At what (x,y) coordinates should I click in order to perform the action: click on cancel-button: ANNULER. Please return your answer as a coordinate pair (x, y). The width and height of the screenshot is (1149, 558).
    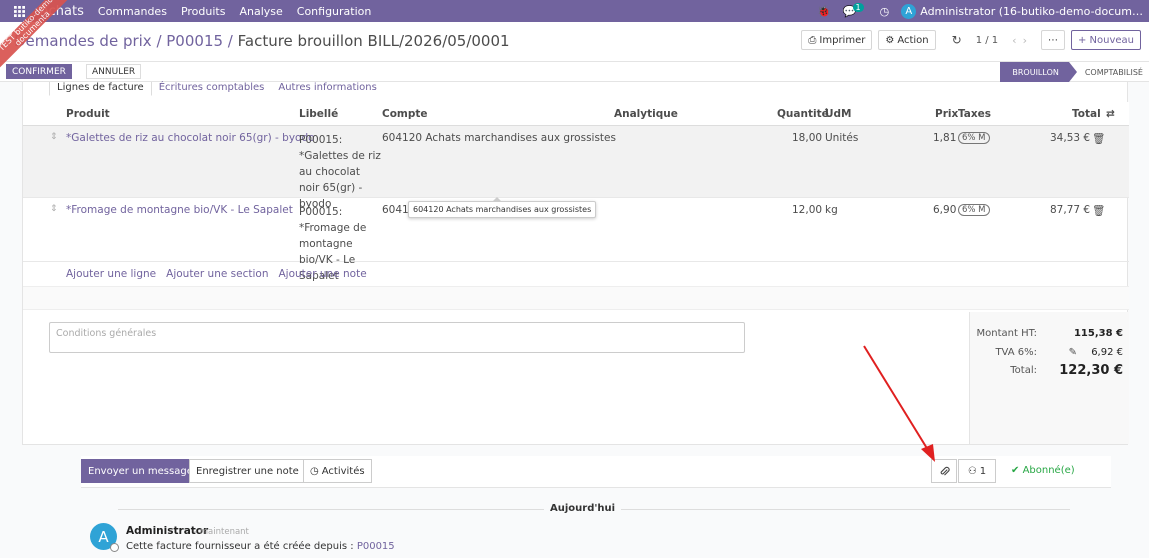
    Looking at the image, I should click on (114, 71).